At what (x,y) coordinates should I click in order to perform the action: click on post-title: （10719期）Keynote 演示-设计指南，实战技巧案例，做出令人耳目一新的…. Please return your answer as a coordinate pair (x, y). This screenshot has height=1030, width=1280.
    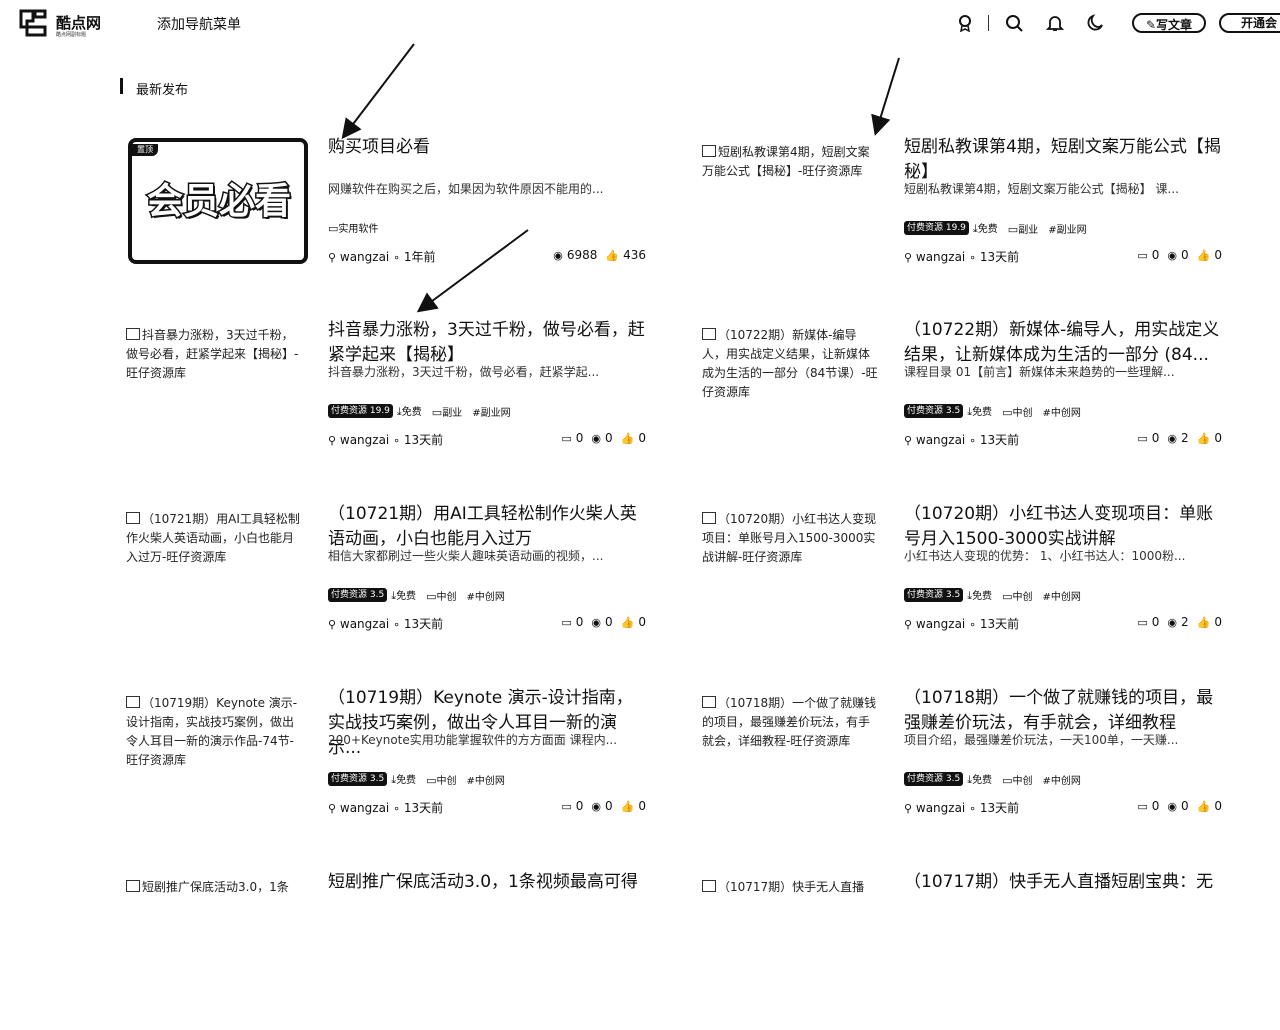
    Looking at the image, I should click on (488, 723).